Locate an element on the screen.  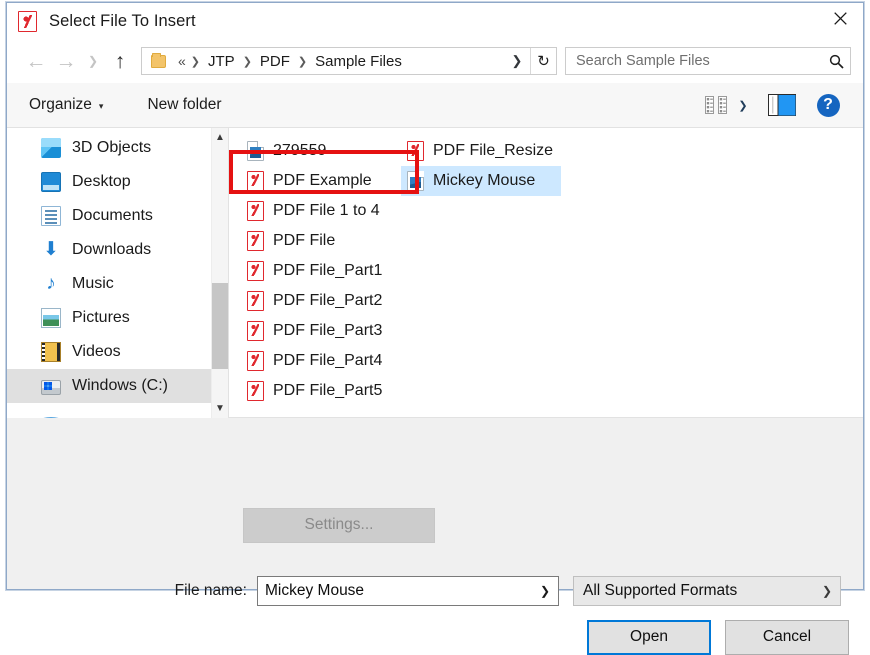
address-bar: « ❯ JTP ❯ PDF ❯ Sample Files ❯ ↻ is located at coordinates (349, 61).